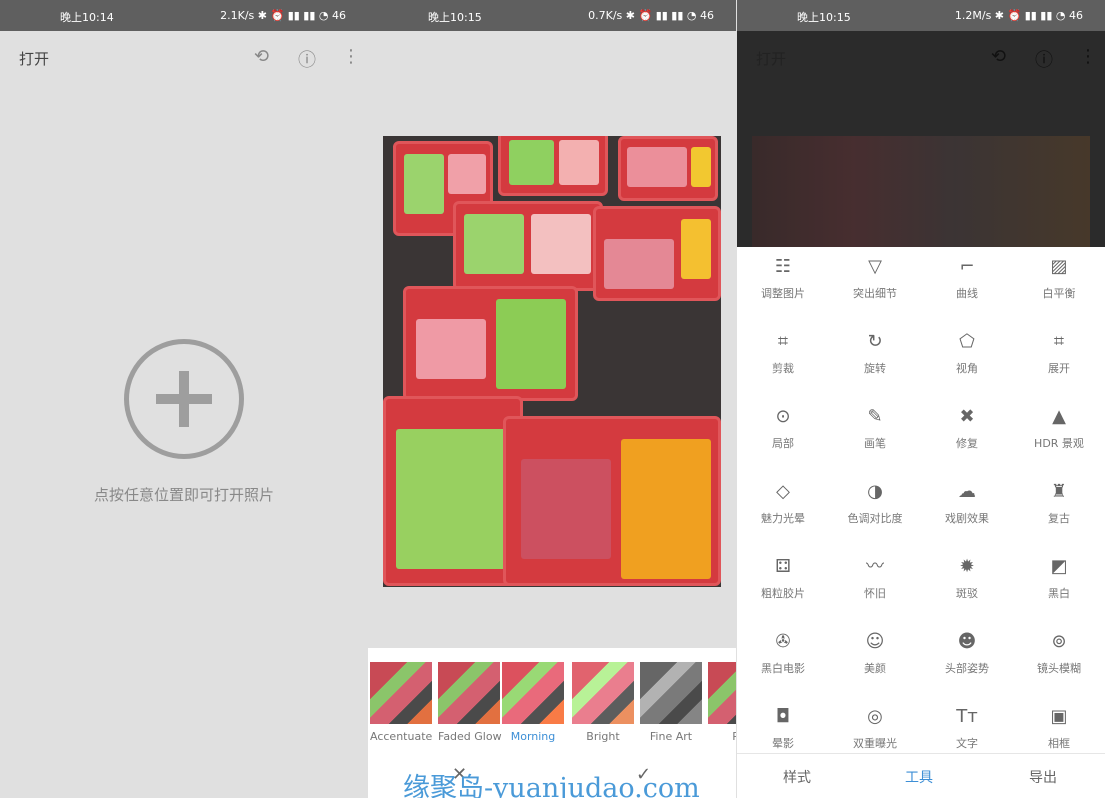 The width and height of the screenshot is (1105, 798). I want to click on status-time: 晚上10:14, so click(87, 17).